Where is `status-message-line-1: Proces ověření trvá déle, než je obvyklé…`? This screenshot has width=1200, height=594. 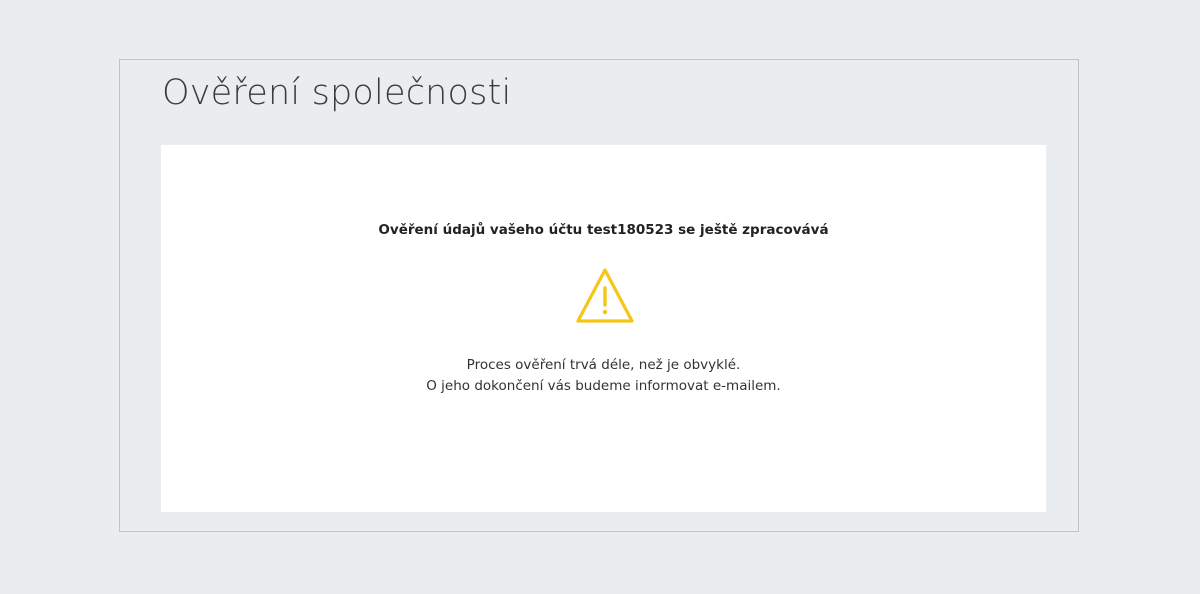 status-message-line-1: Proces ověření trvá déle, než je obvyklé… is located at coordinates (603, 365).